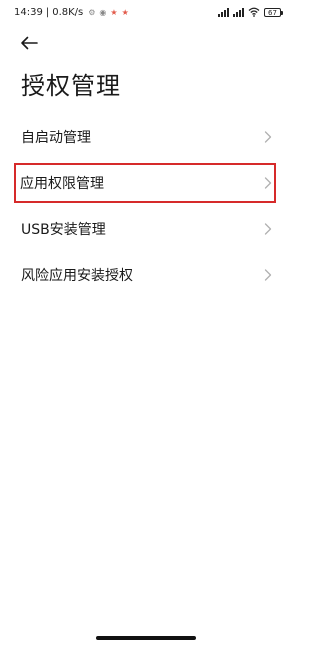  I want to click on network-speed: 0.8K/s, so click(68, 12).